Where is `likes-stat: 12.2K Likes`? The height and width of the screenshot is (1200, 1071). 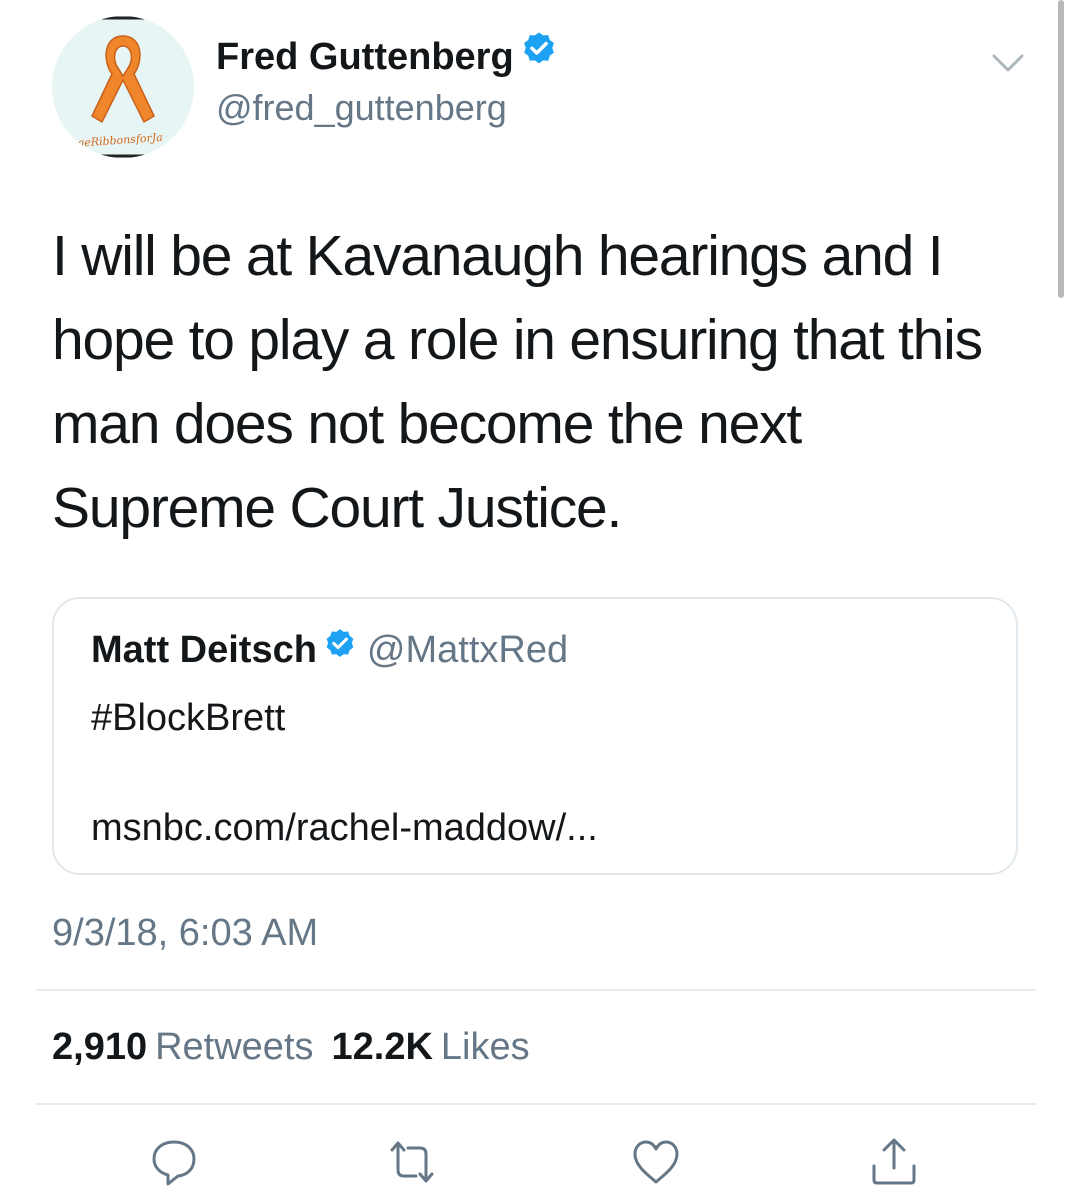 likes-stat: 12.2K Likes is located at coordinates (440, 1047).